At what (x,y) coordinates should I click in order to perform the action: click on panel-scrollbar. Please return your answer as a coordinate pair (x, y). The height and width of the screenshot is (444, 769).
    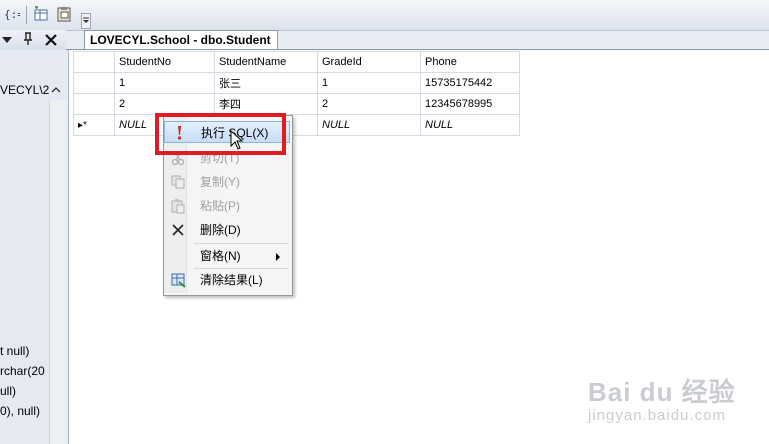
    Looking at the image, I should click on (57, 272).